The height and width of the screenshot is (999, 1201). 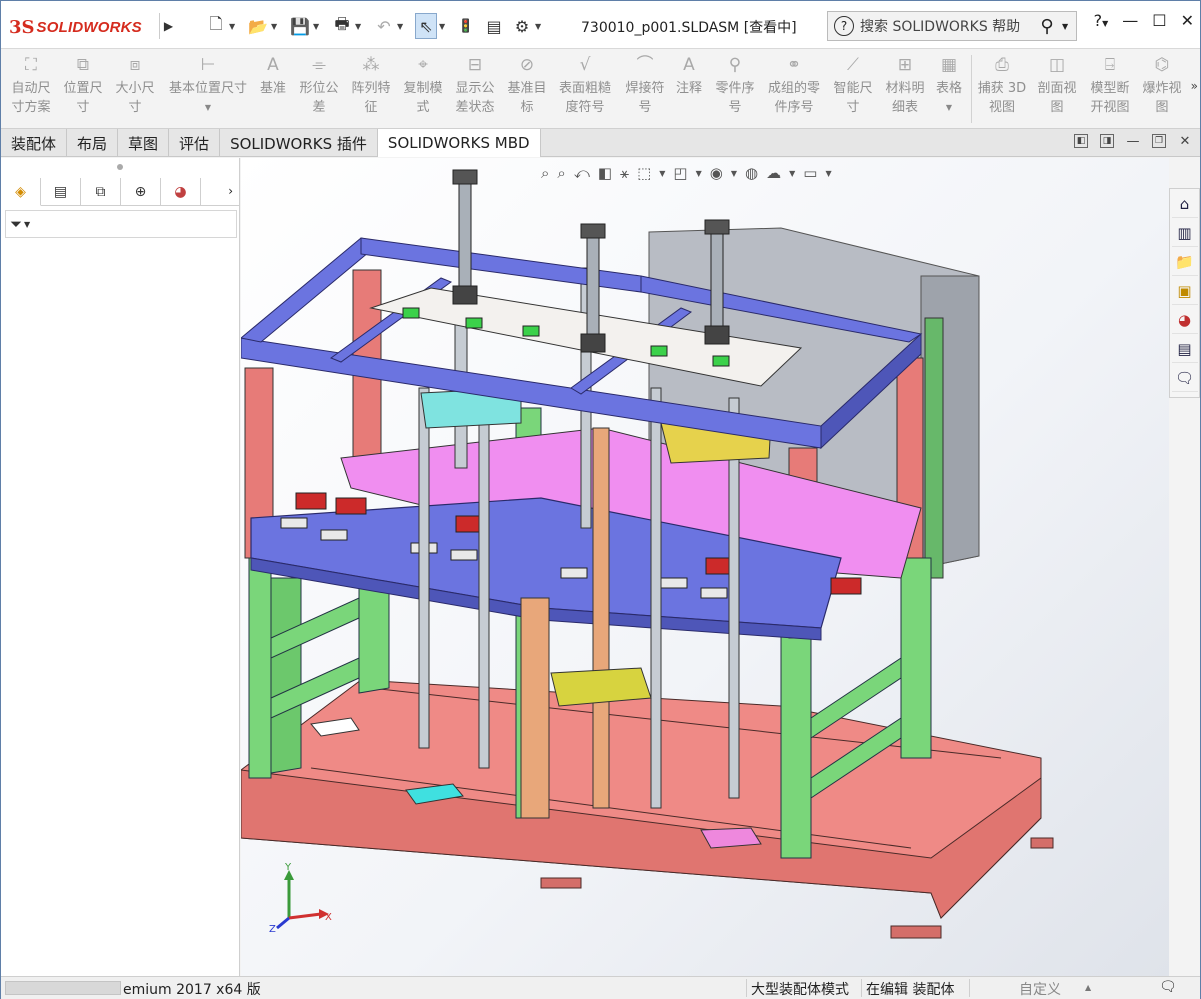 What do you see at coordinates (459, 143) in the screenshot?
I see `tab-solidworks-mbd: SOLIDWORKS MBD` at bounding box center [459, 143].